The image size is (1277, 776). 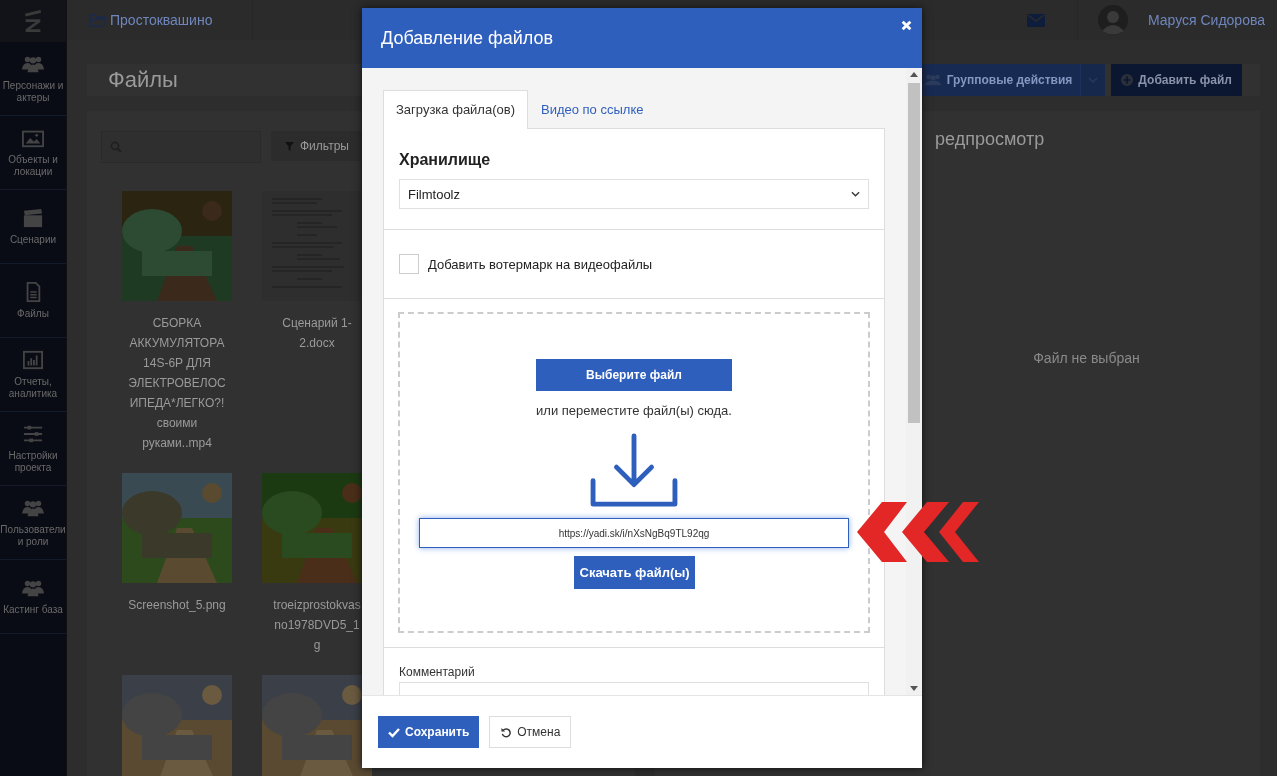 I want to click on add-file-button: Добавить файл, so click(x=1176, y=80).